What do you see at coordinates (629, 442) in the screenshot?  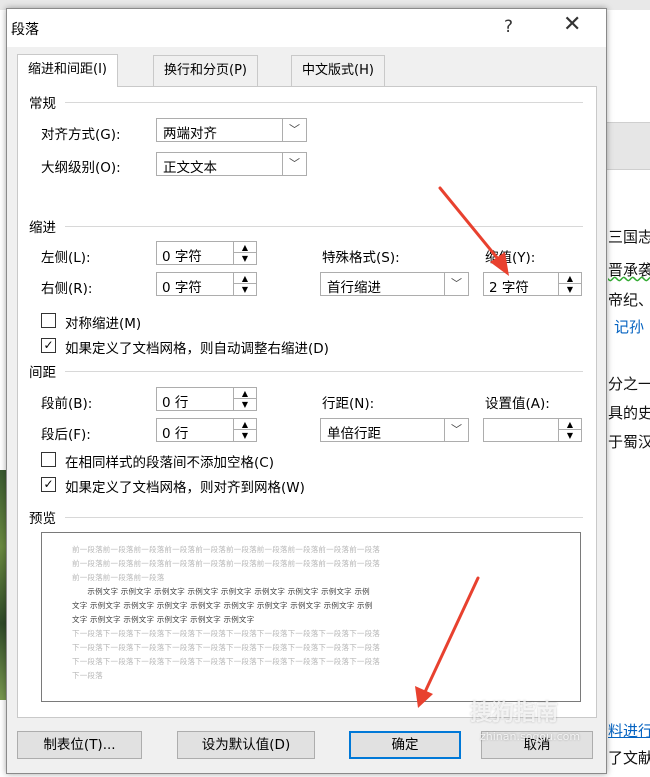 I see `document-text-line: 于蜀汉` at bounding box center [629, 442].